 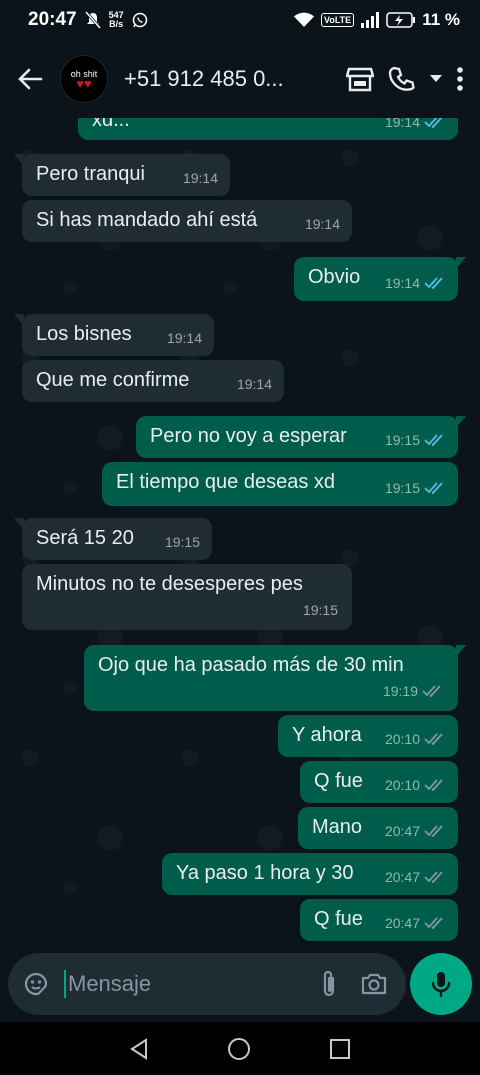 I want to click on square-recents-icon, so click(x=340, y=1048).